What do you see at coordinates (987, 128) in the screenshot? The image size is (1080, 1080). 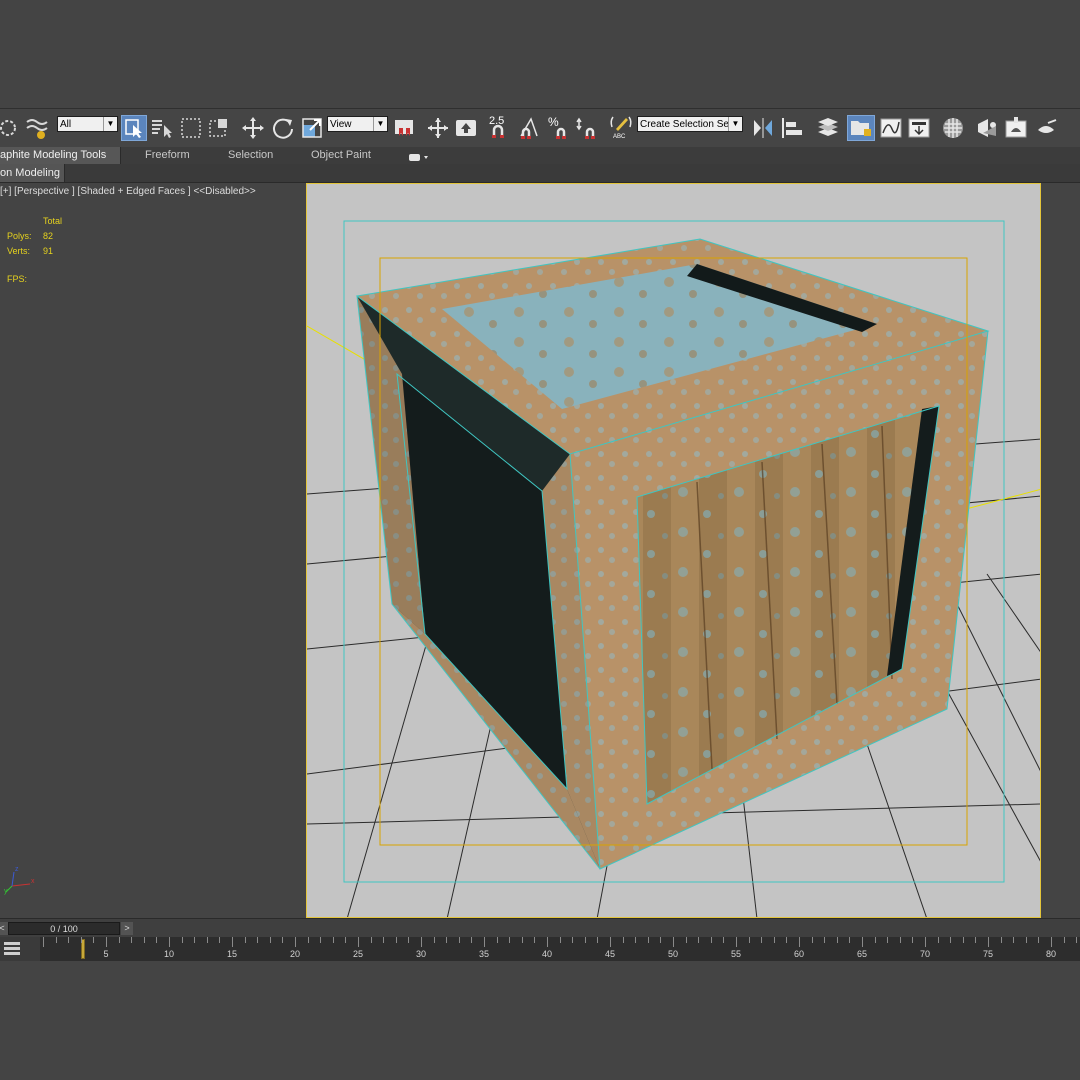 I see `render-setup-icon` at bounding box center [987, 128].